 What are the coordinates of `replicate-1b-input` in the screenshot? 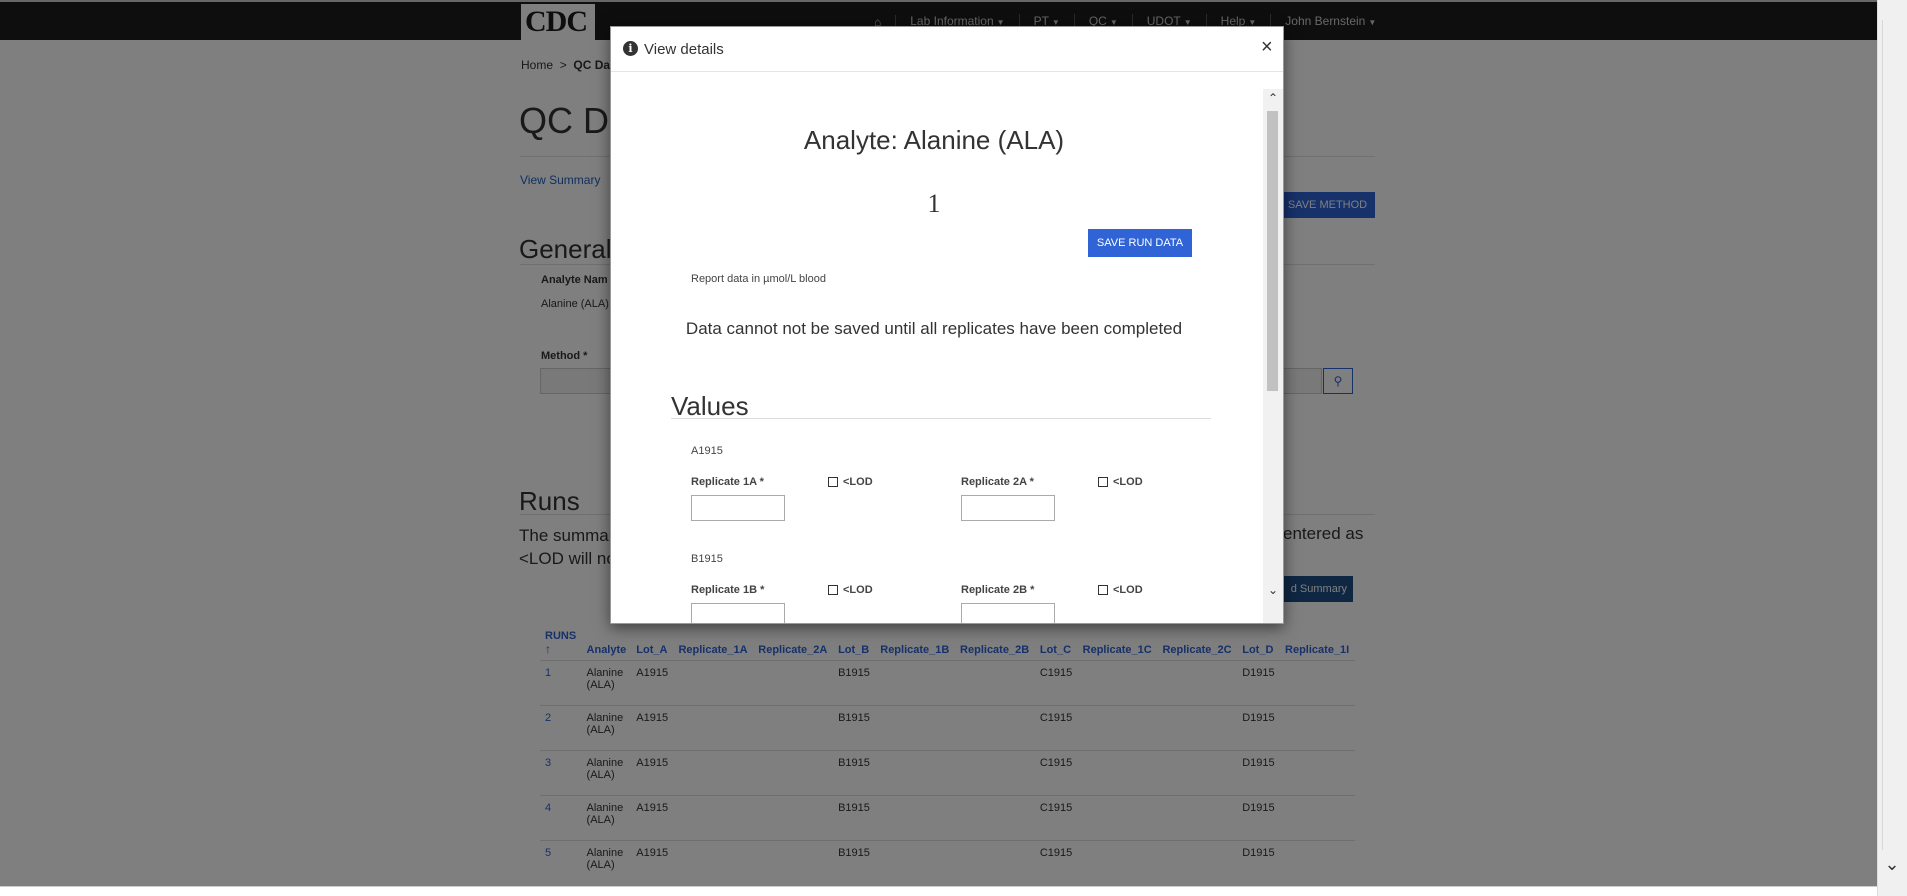 It's located at (738, 613).